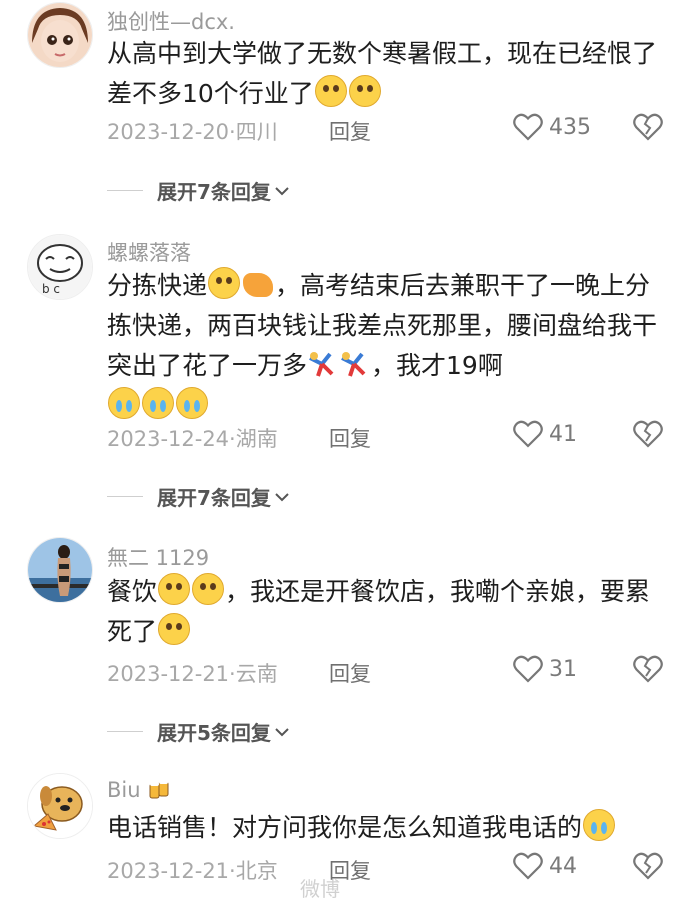 The height and width of the screenshot is (903, 690). Describe the element at coordinates (570, 127) in the screenshot. I see `like-count: 435` at that location.